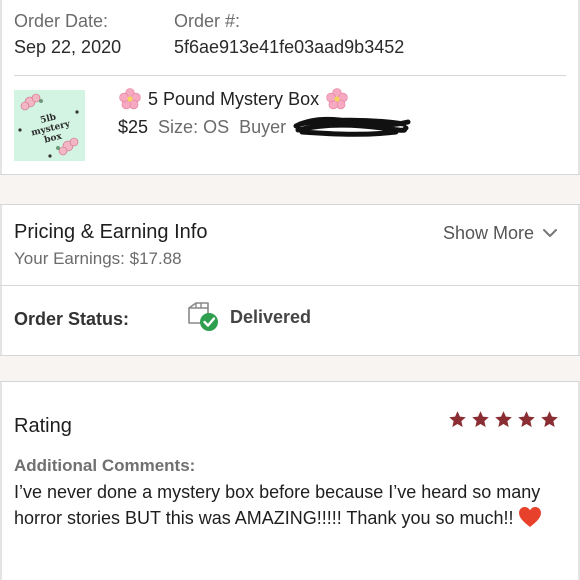 The width and height of the screenshot is (580, 580). I want to click on order-status-value: Delivered, so click(271, 317).